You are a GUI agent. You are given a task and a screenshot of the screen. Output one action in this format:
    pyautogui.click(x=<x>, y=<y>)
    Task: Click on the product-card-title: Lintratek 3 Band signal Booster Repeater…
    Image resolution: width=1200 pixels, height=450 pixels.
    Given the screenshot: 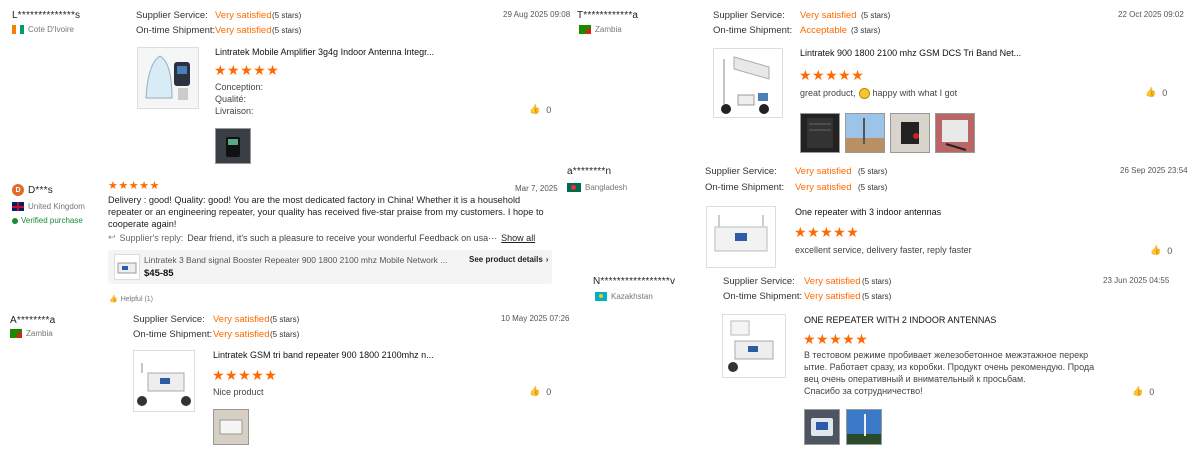 What is the action you would take?
    pyautogui.click(x=296, y=260)
    